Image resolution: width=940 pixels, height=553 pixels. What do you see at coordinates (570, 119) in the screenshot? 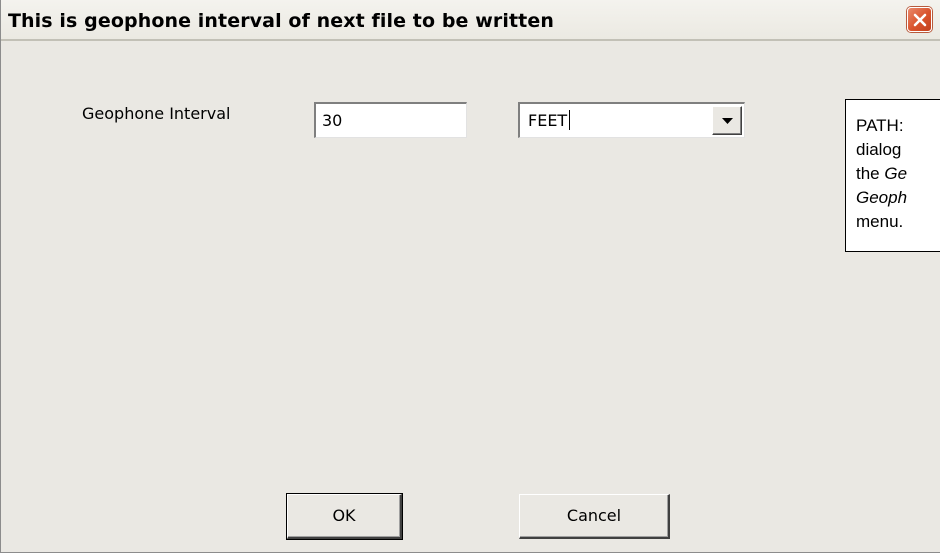
I see `text-caret` at bounding box center [570, 119].